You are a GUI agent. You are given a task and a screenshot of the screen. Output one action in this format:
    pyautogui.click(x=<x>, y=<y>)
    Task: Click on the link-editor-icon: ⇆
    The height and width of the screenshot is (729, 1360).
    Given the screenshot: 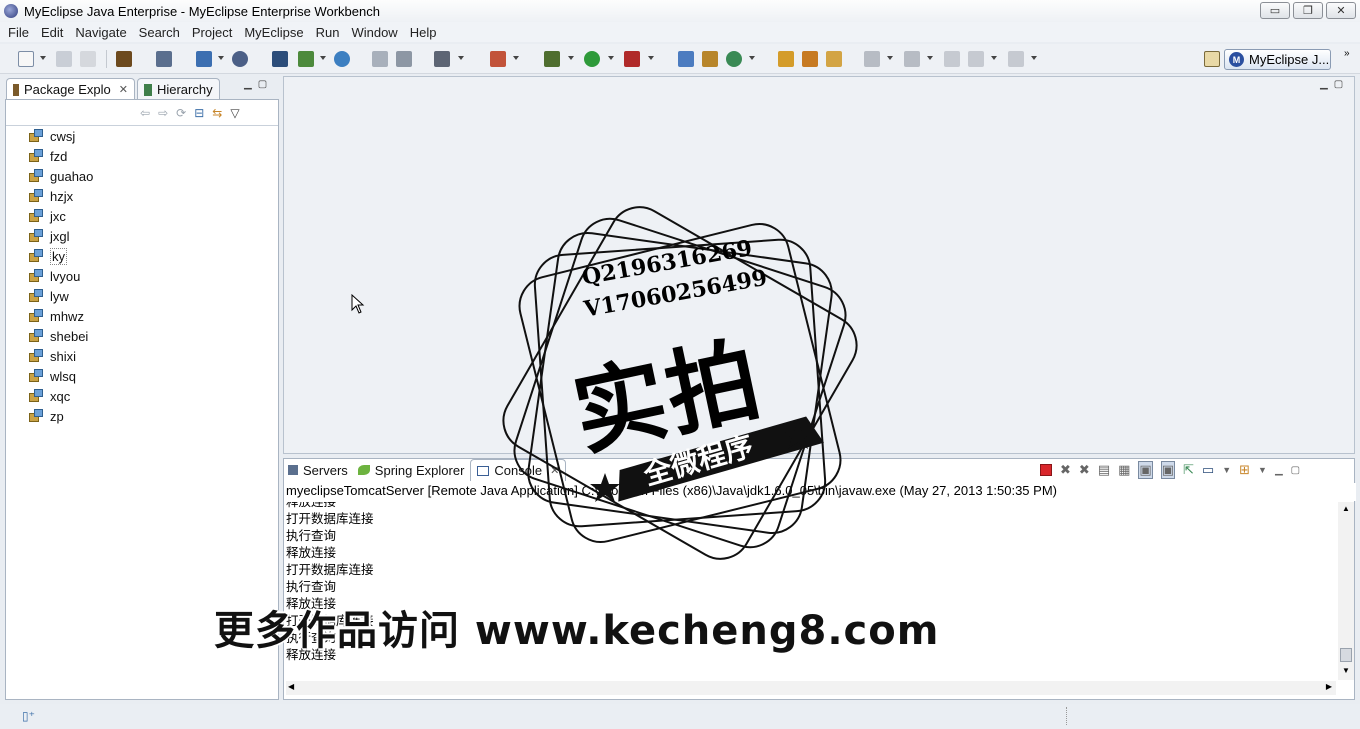 What is the action you would take?
    pyautogui.click(x=217, y=113)
    